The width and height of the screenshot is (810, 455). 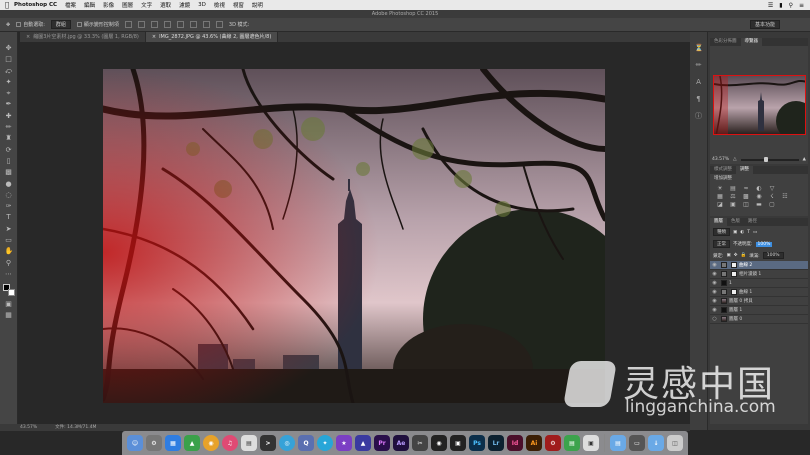 I want to click on battery-icon: ▮, so click(x=780, y=5).